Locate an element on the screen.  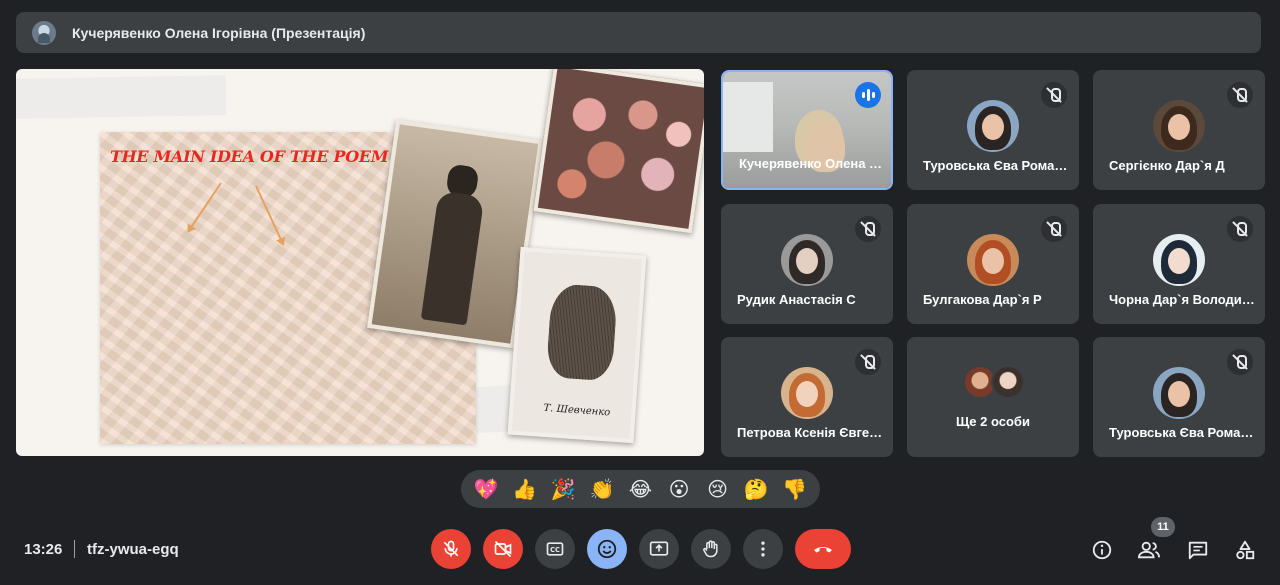
participant-name: Петрова Ксенія Євгенівна is located at coordinates (810, 432).